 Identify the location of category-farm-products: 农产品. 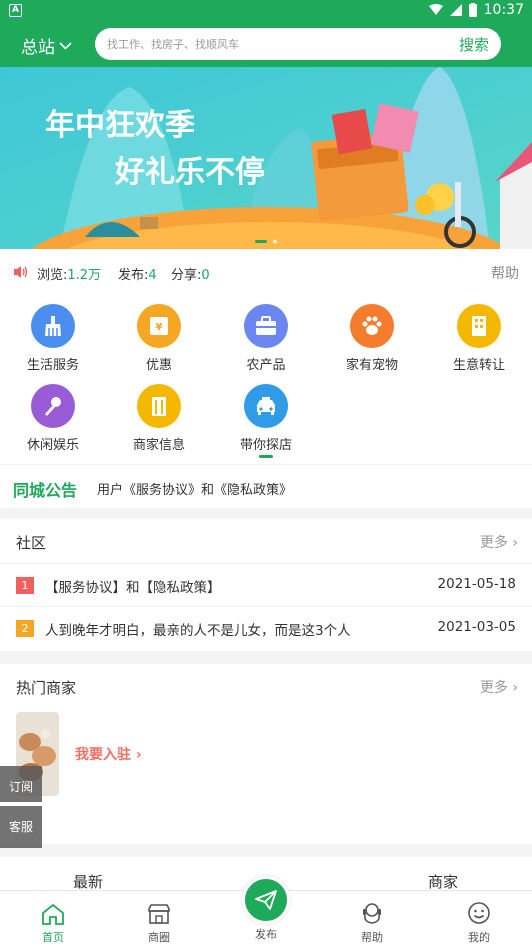
(266, 338).